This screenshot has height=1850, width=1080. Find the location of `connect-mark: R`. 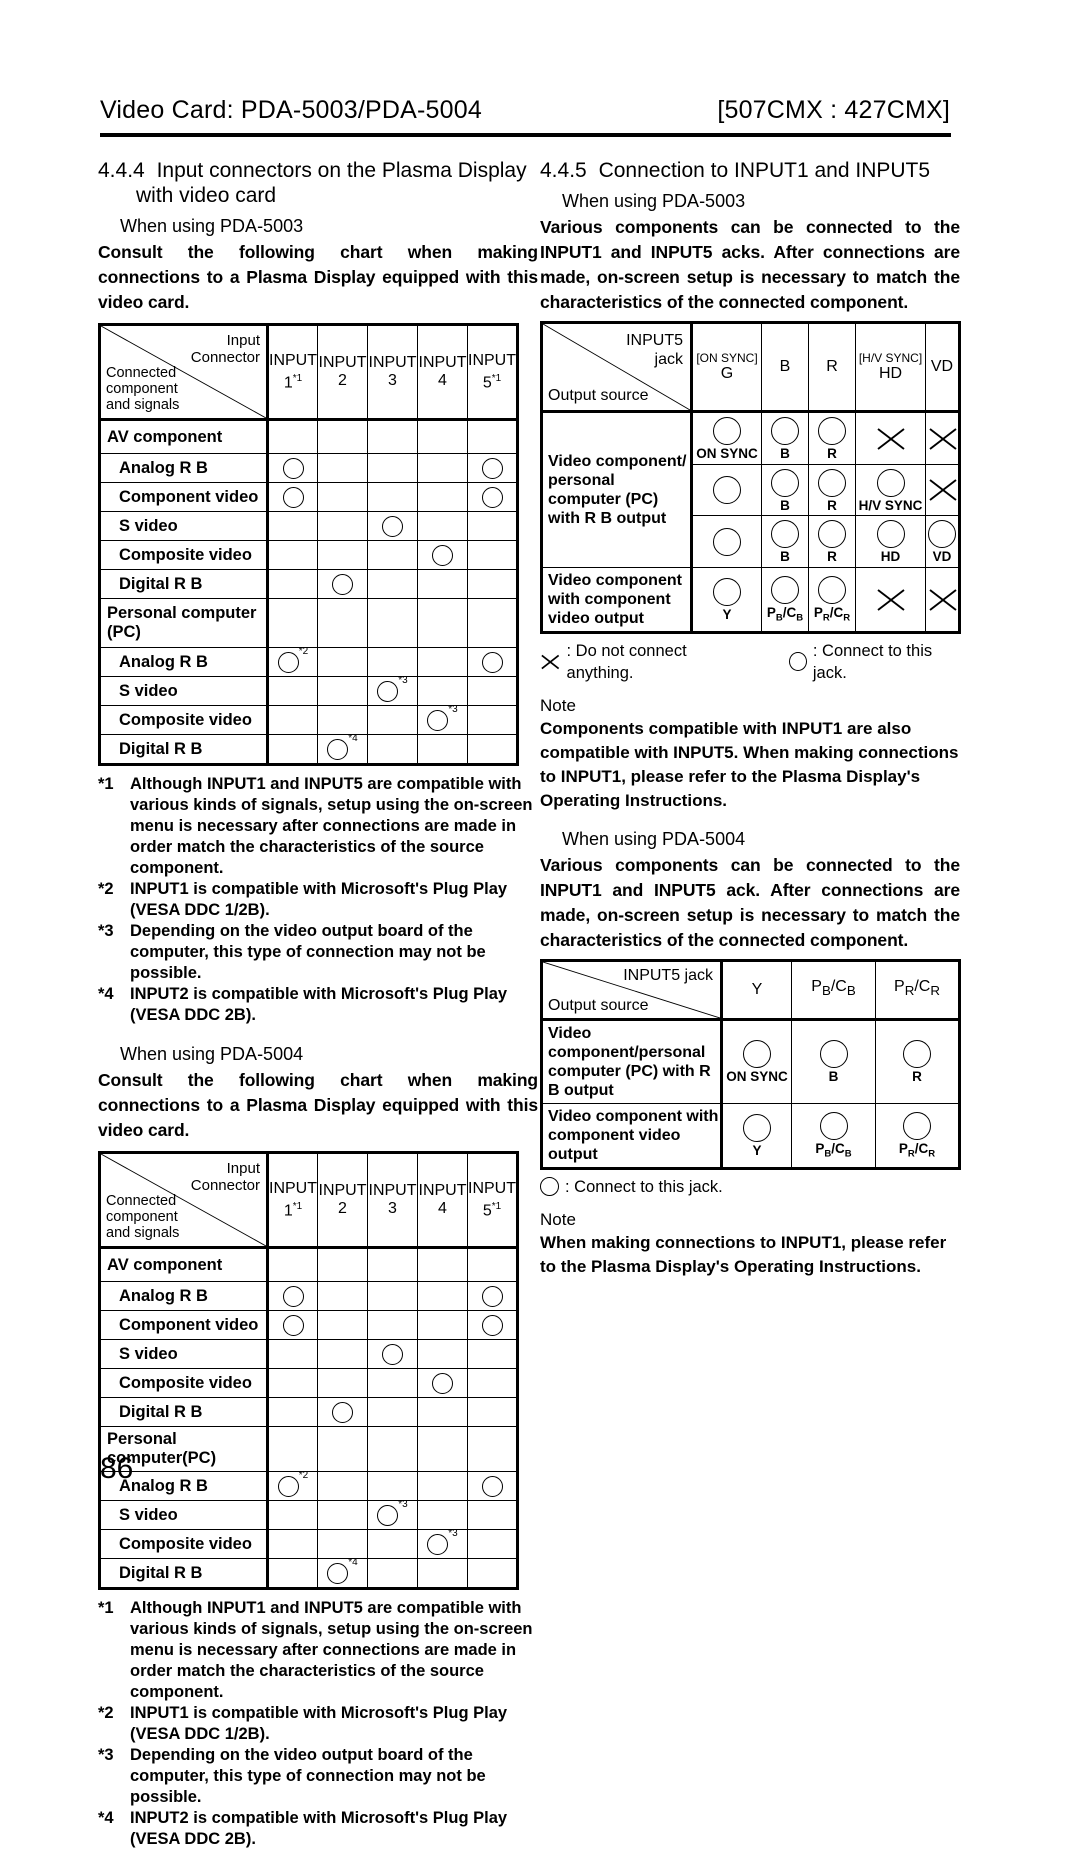

connect-mark: R is located at coordinates (832, 542).